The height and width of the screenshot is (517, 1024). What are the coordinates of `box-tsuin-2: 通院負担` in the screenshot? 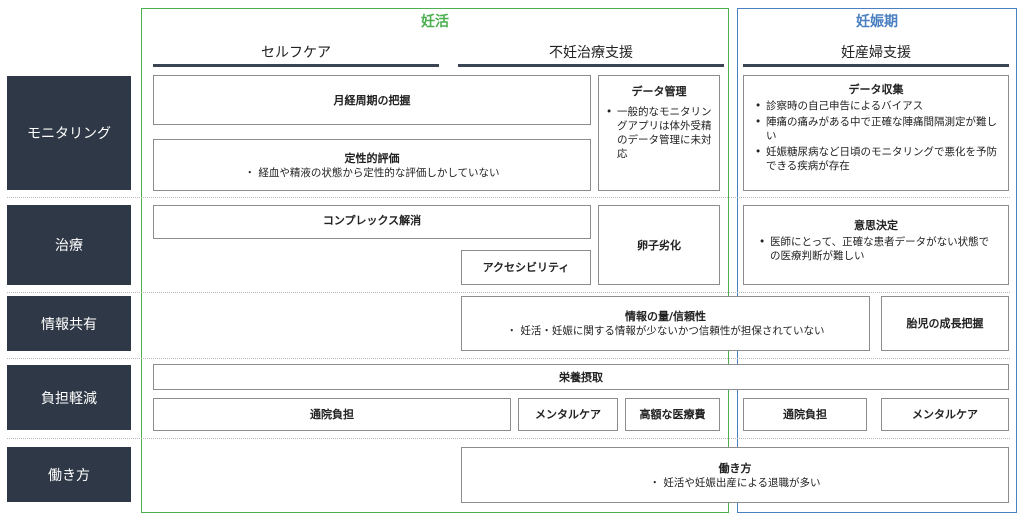 It's located at (805, 414).